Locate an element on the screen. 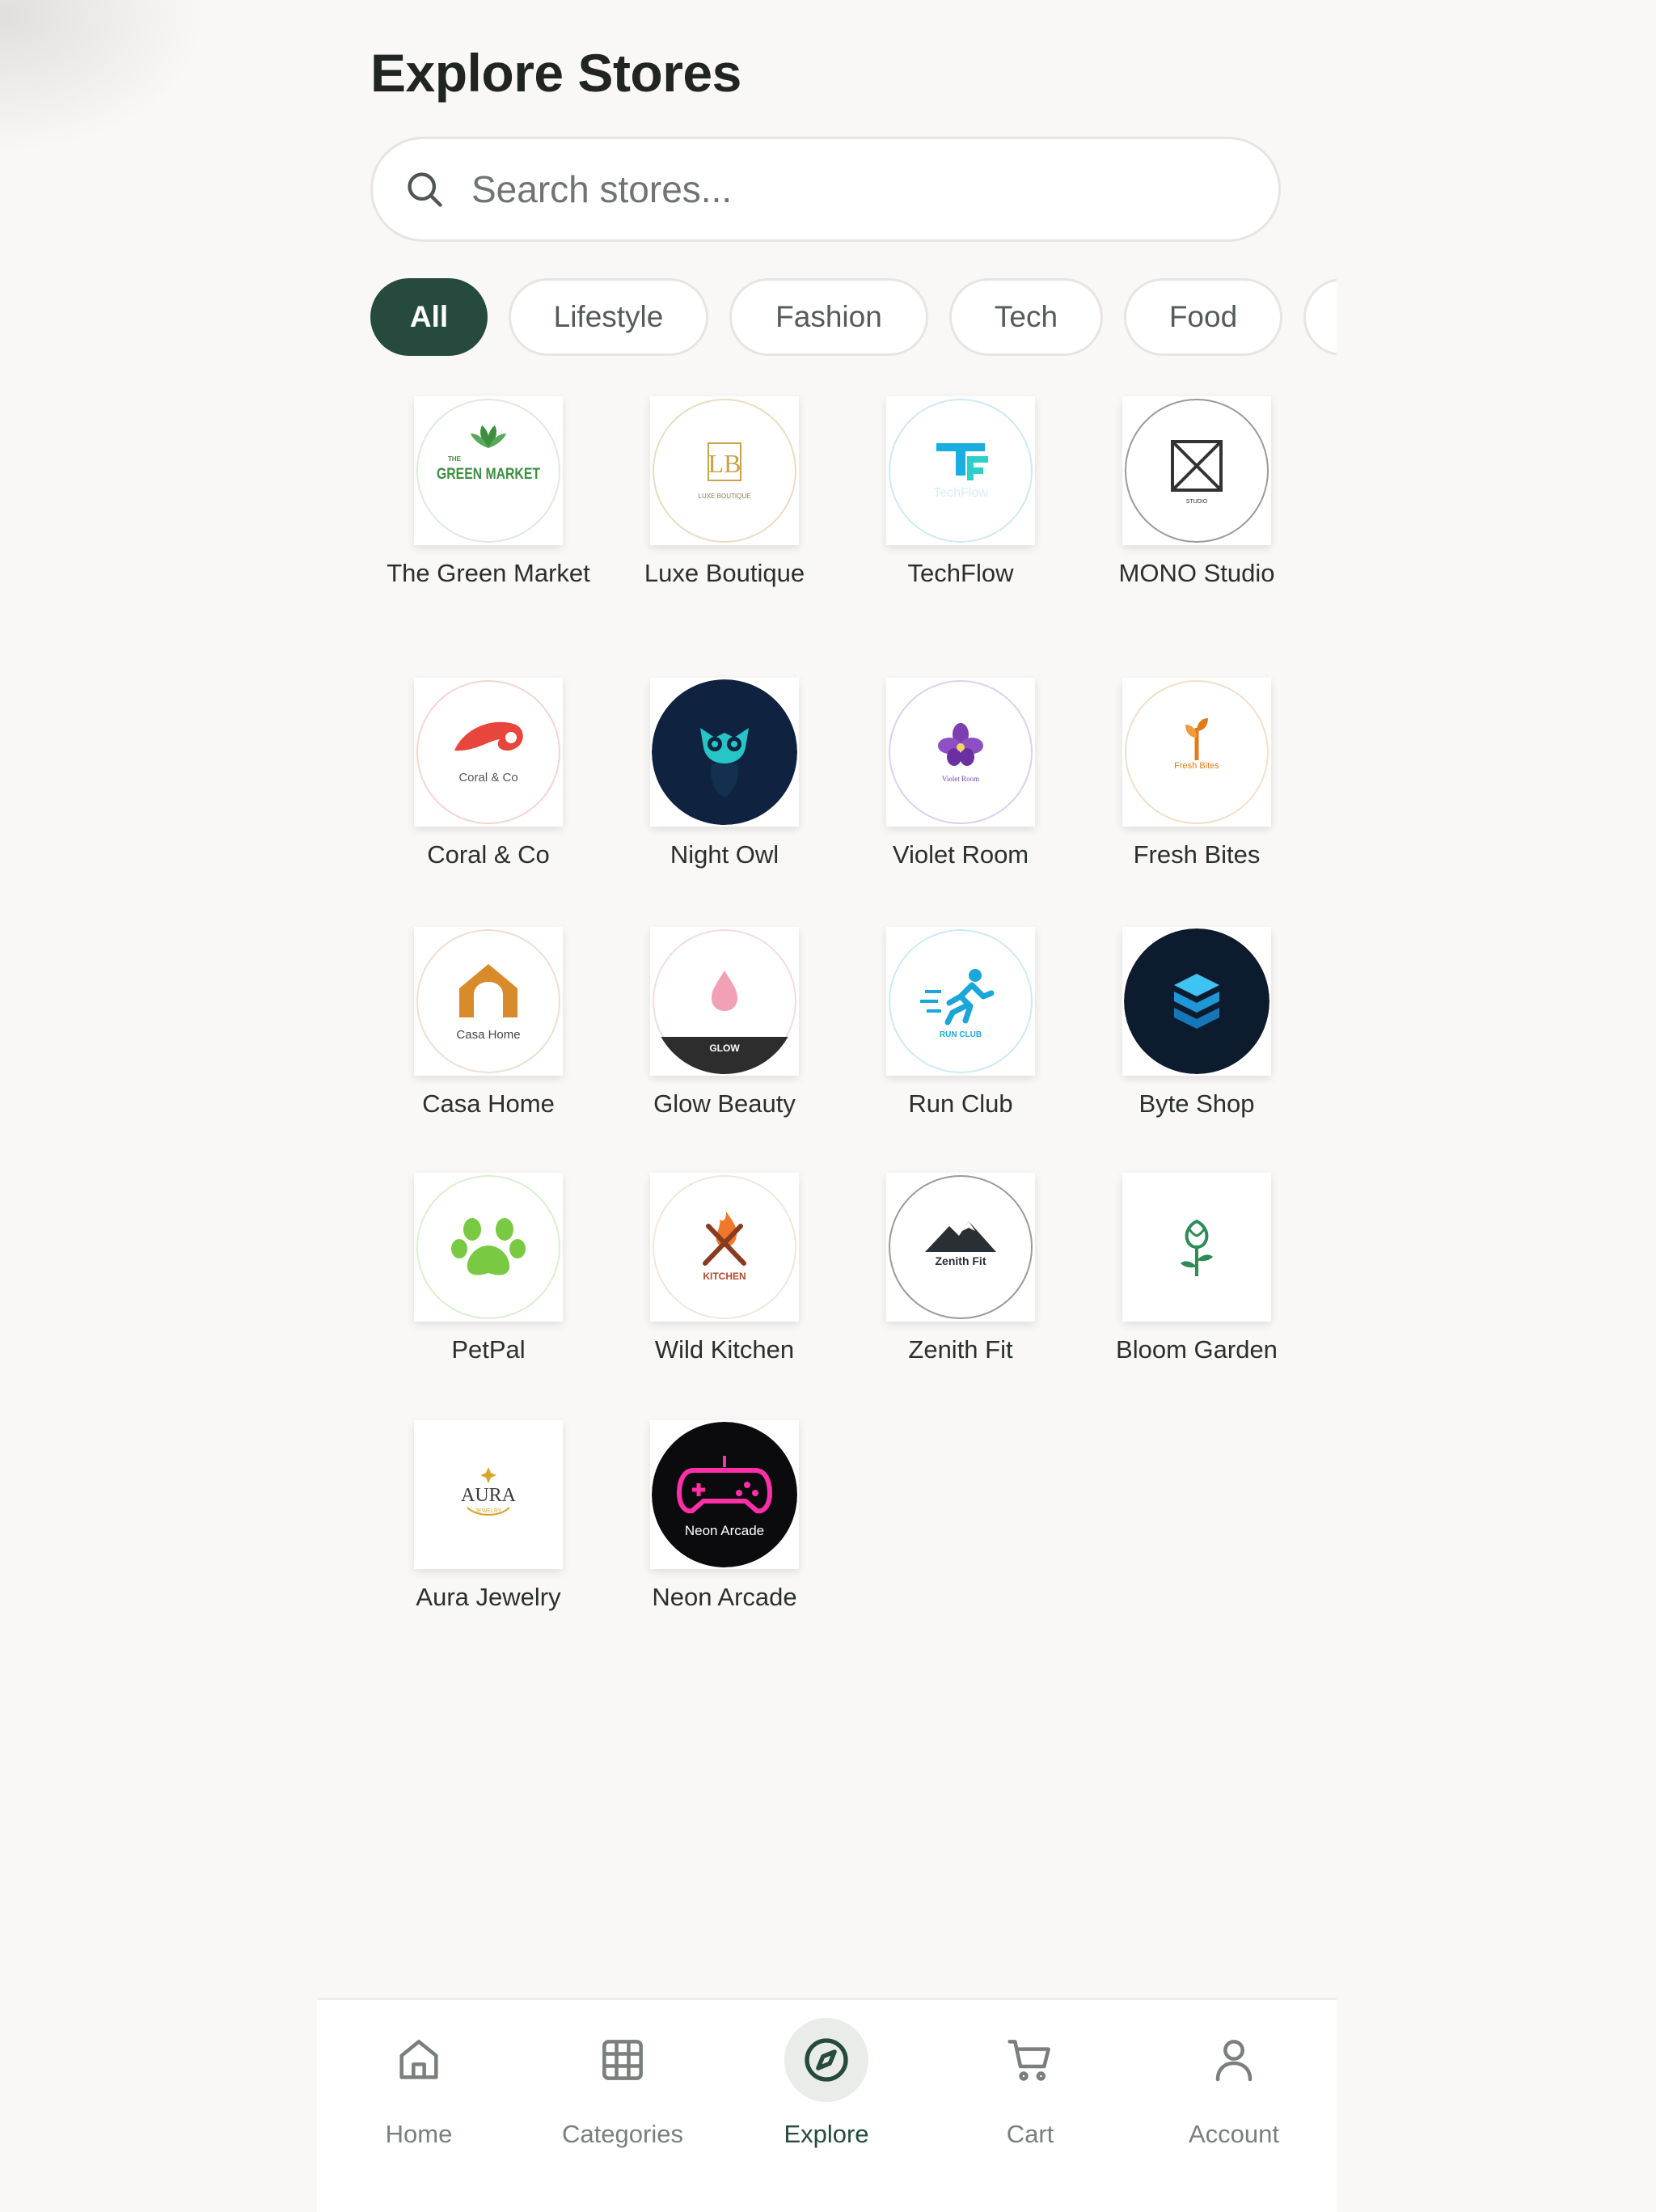 This screenshot has width=1656, height=2212. store-logo-card: THE GREEN MARKET is located at coordinates (488, 470).